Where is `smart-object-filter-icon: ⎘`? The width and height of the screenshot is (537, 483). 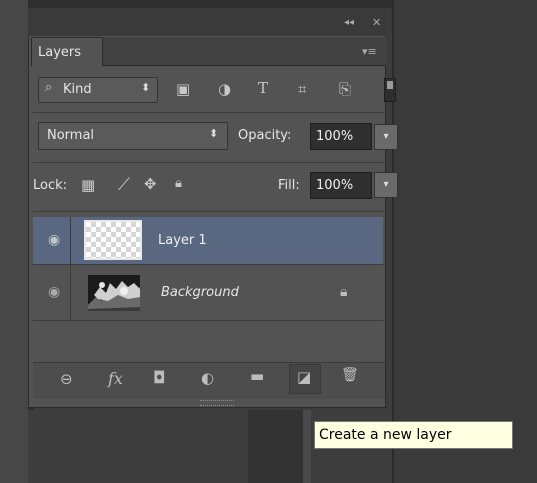 smart-object-filter-icon: ⎘ is located at coordinates (345, 89).